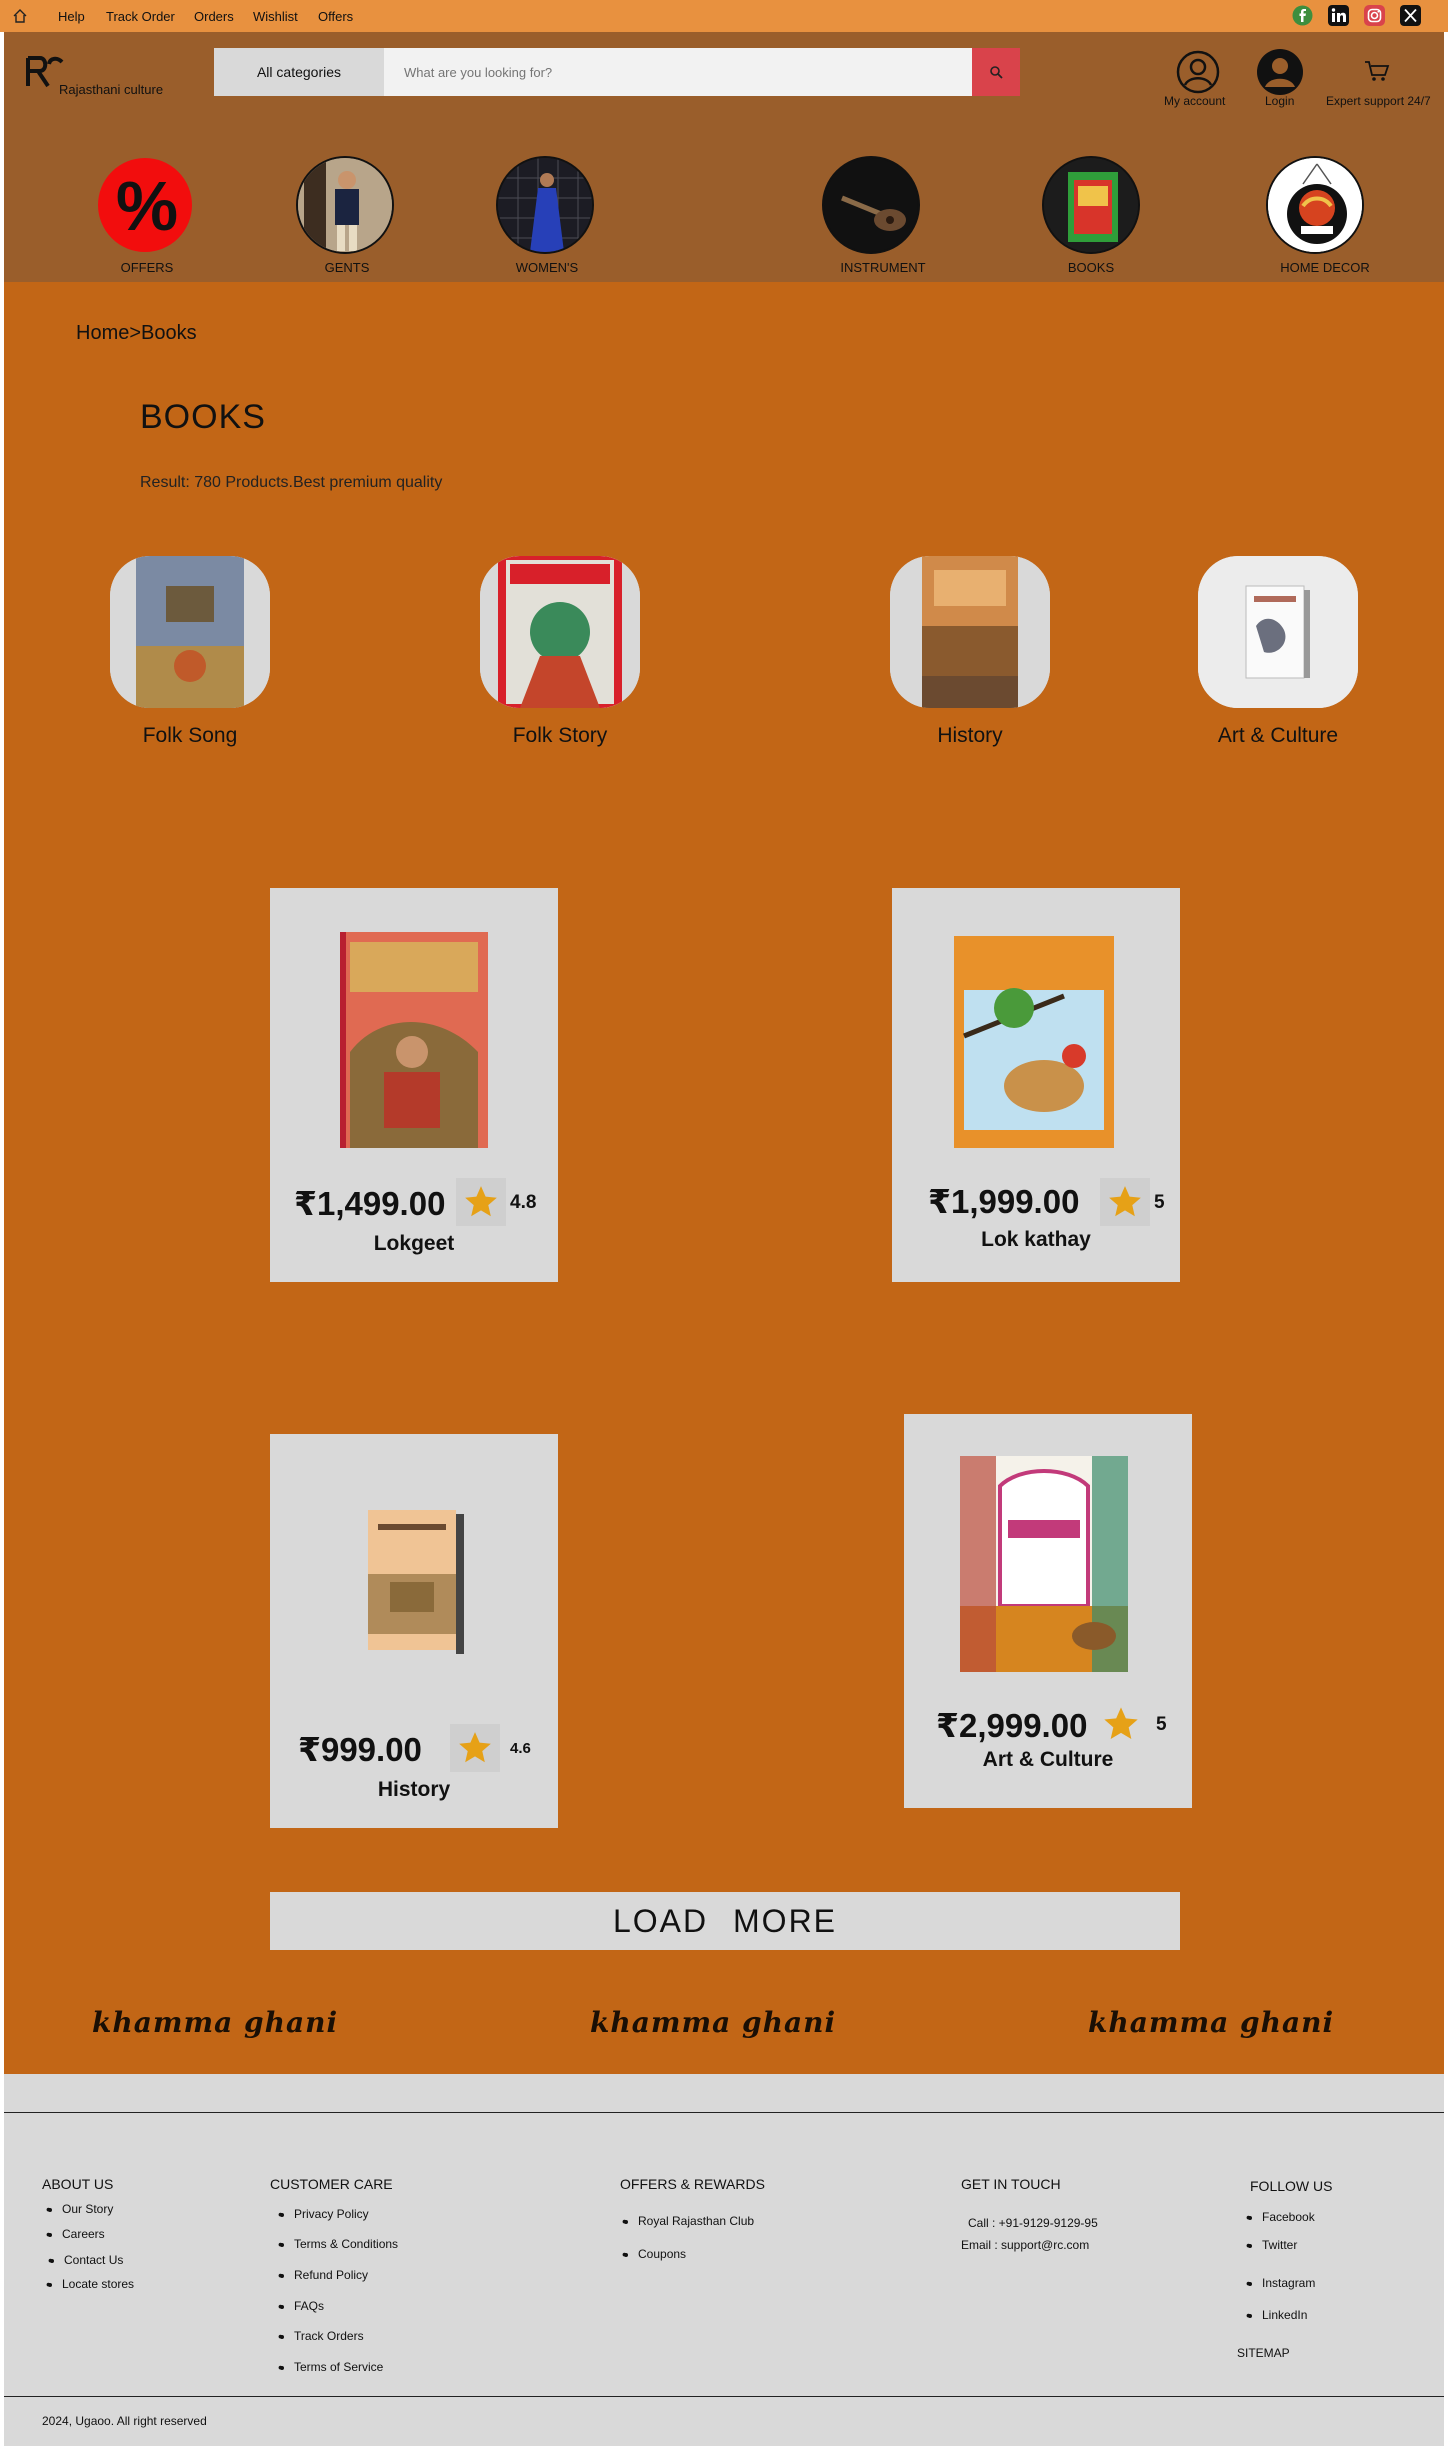 The width and height of the screenshot is (1448, 2449). What do you see at coordinates (547, 267) in the screenshot?
I see `category-womens-label: WOMEN'S` at bounding box center [547, 267].